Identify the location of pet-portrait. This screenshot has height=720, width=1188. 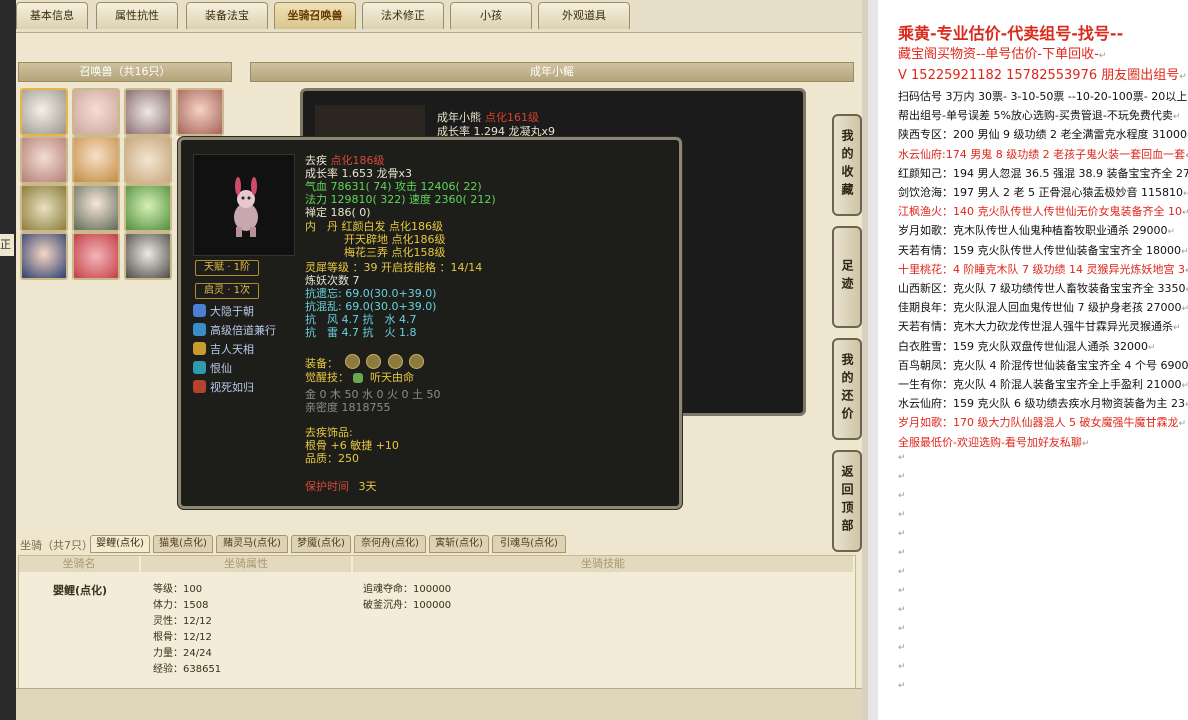
(244, 205).